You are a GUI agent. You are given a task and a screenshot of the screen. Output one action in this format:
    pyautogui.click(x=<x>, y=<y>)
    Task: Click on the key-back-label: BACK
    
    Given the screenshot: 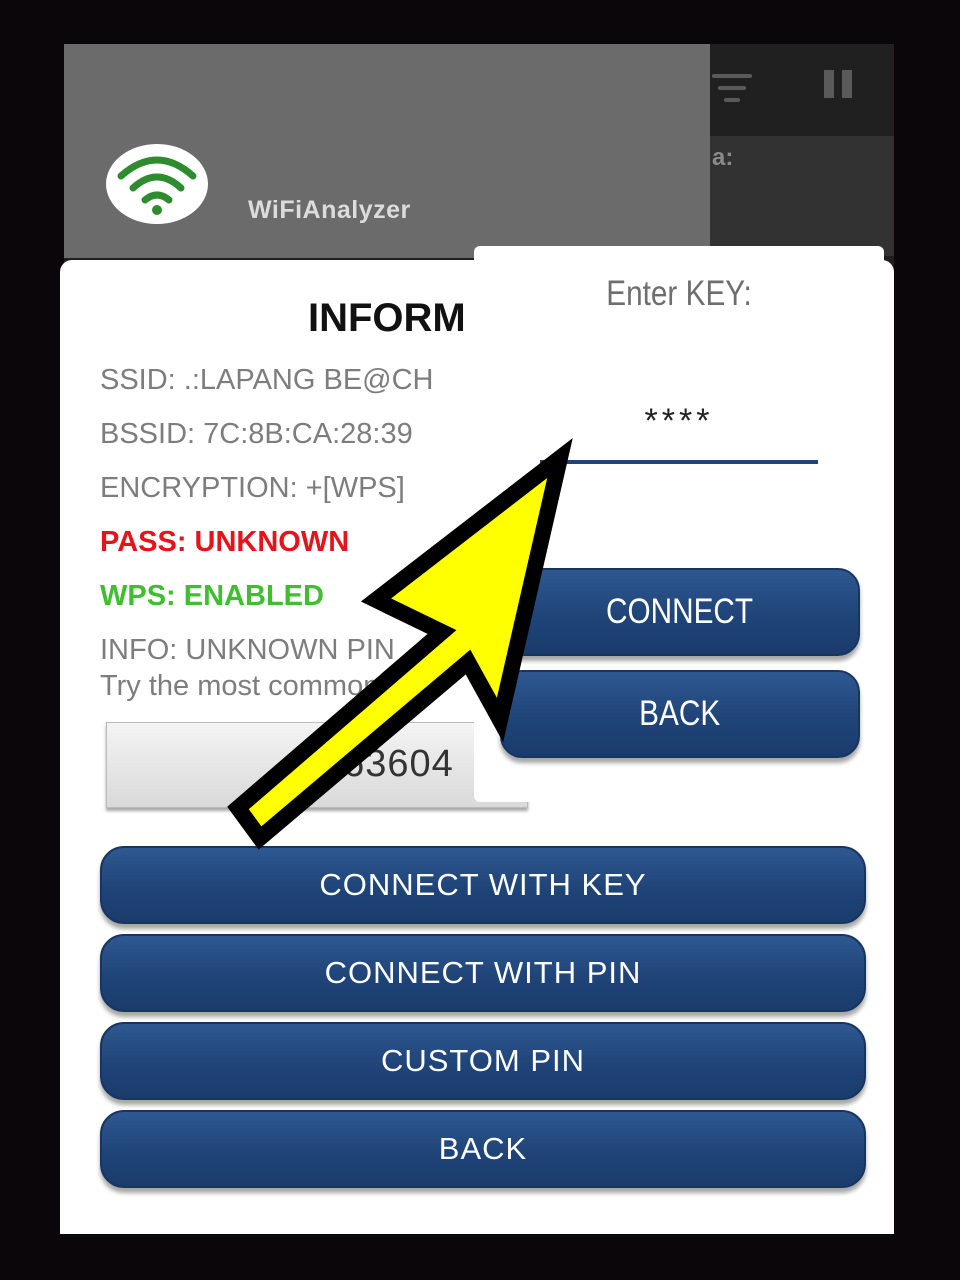 What is the action you would take?
    pyautogui.click(x=680, y=713)
    